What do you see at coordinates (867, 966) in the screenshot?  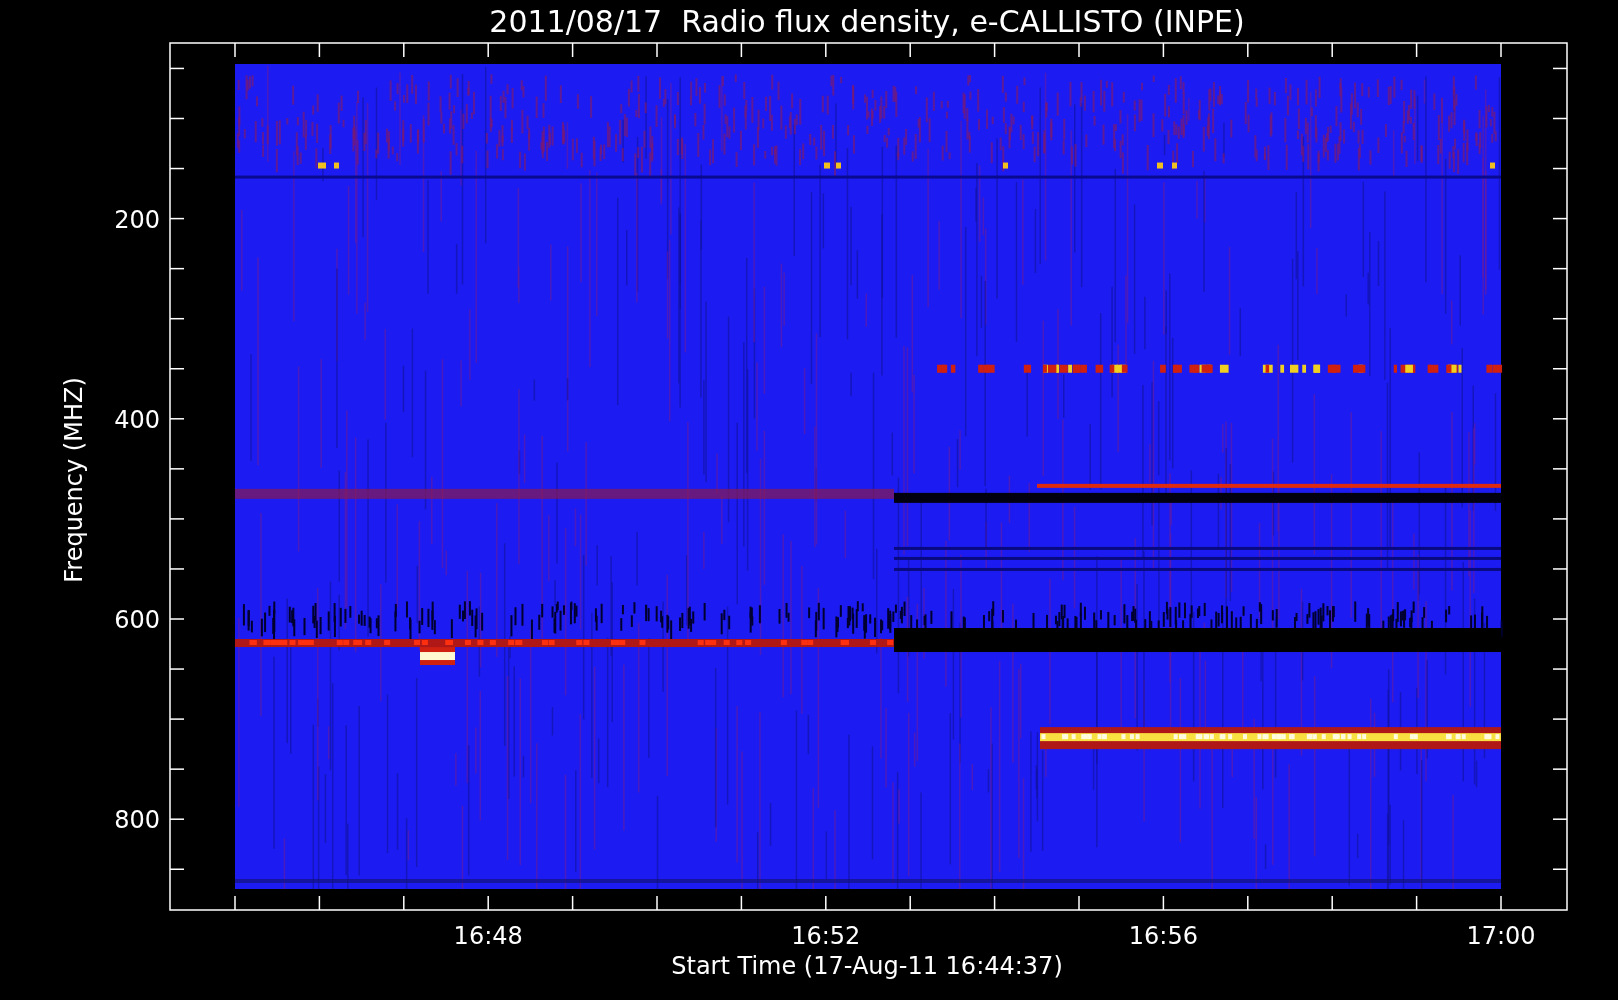 I see `axis-label: Start Time (17-Aug-11 16:44:37)` at bounding box center [867, 966].